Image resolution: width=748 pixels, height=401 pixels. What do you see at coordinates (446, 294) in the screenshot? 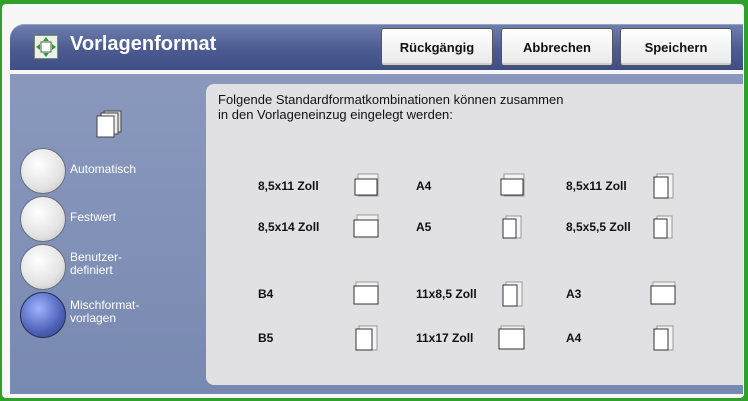
I see `size-label: 11x8,5 Zoll` at bounding box center [446, 294].